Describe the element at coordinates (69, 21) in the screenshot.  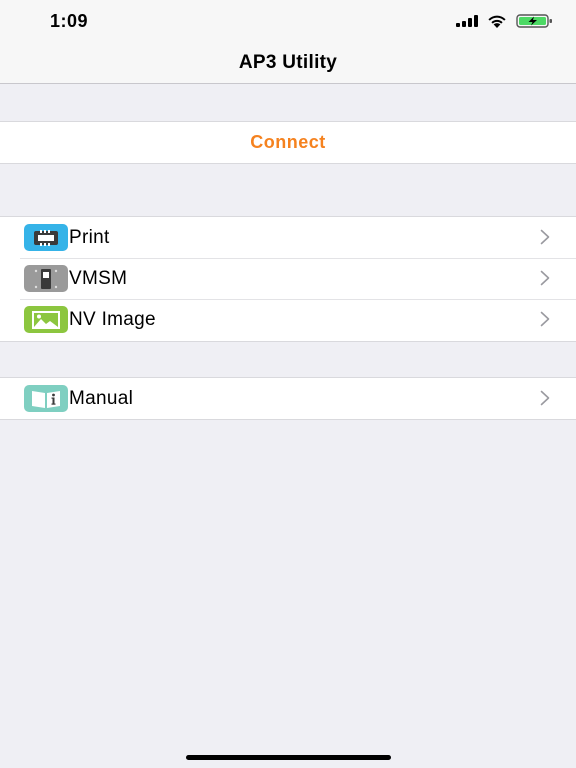
I see `status-time: 1:09` at that location.